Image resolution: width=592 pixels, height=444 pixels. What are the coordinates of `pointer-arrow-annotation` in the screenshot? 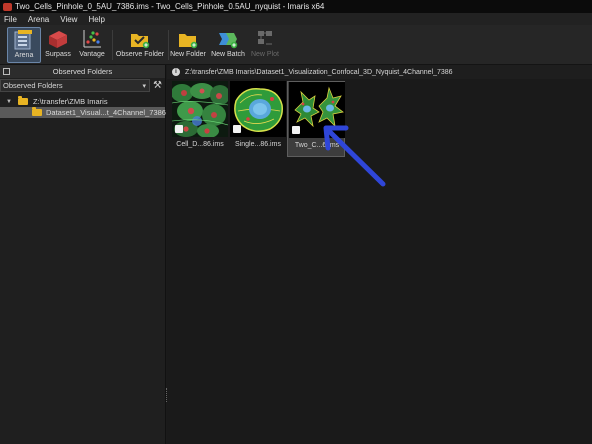 It's located at (354, 156).